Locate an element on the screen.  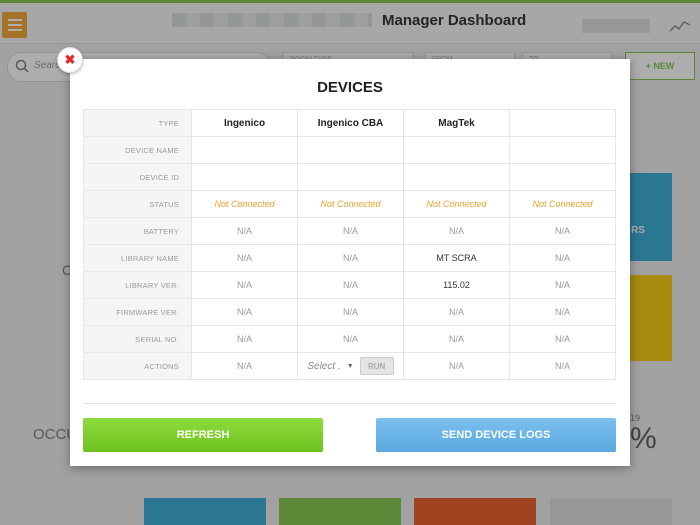
row-label-type: TYPE is located at coordinates (137, 123).